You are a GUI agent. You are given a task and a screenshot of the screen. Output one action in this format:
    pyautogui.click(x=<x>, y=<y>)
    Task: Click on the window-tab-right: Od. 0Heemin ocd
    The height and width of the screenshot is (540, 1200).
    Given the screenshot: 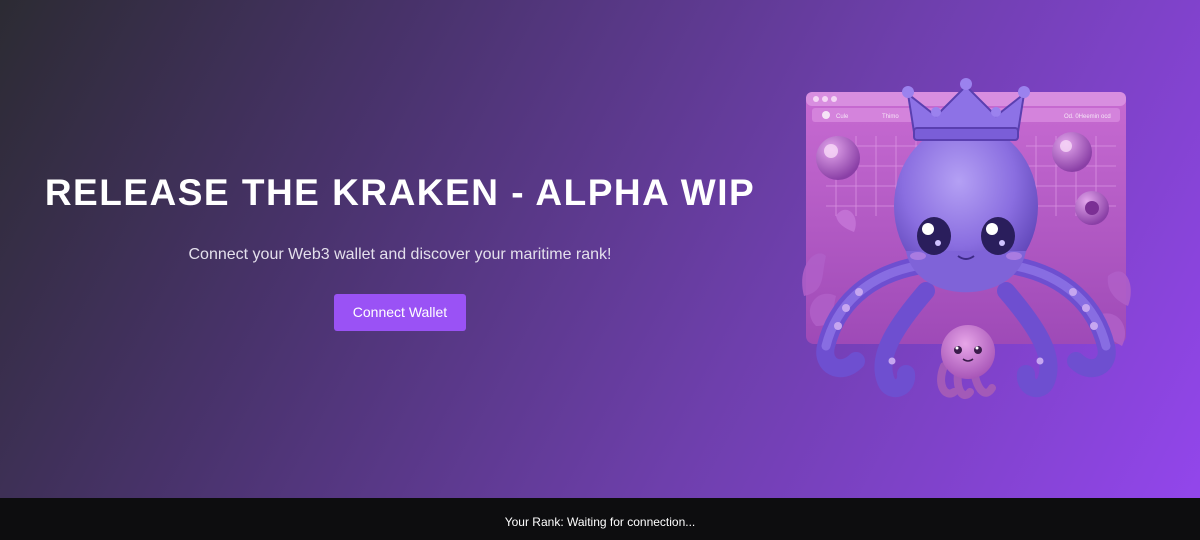 What is the action you would take?
    pyautogui.click(x=1087, y=117)
    